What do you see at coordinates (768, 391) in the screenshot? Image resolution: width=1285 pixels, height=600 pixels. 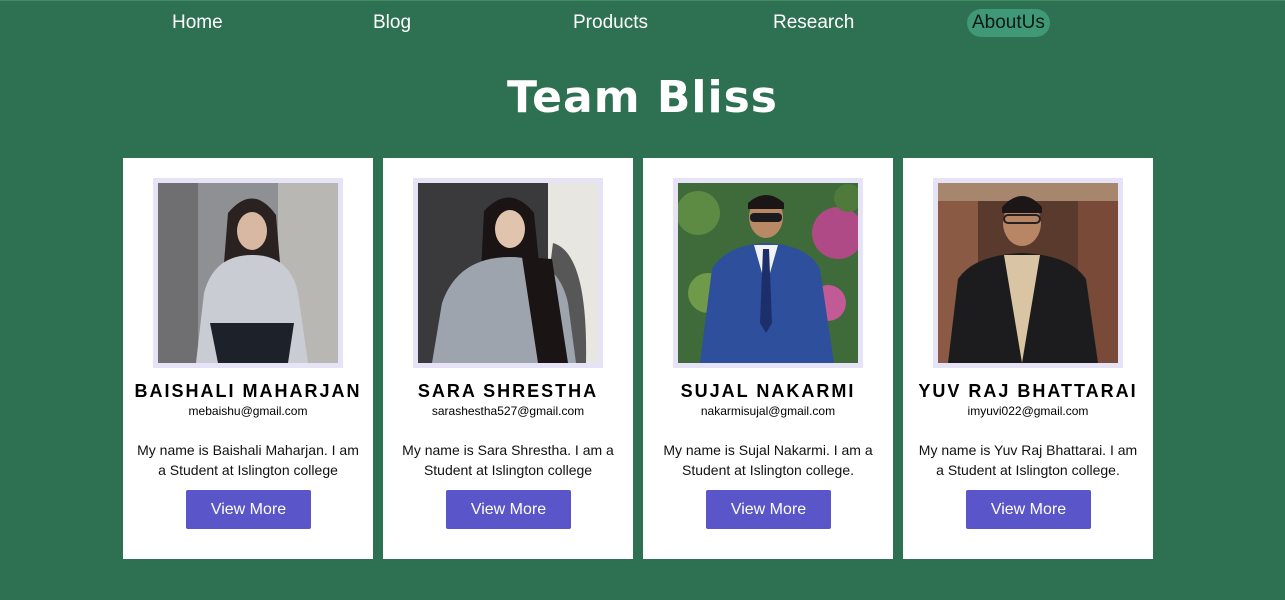 I see `member-name: SUJAL NAKARMI` at bounding box center [768, 391].